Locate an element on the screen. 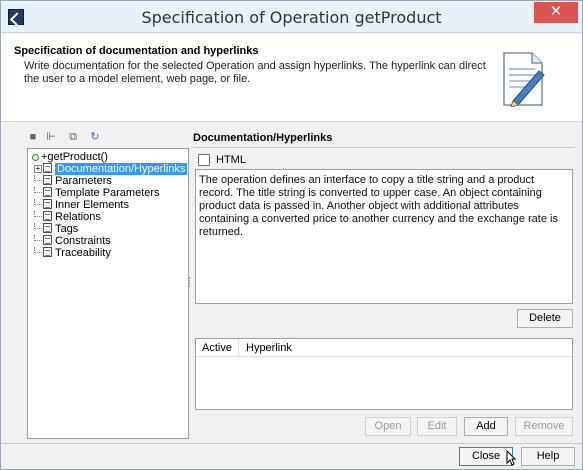 The width and height of the screenshot is (583, 470). refresh-icon: ↻ is located at coordinates (95, 137).